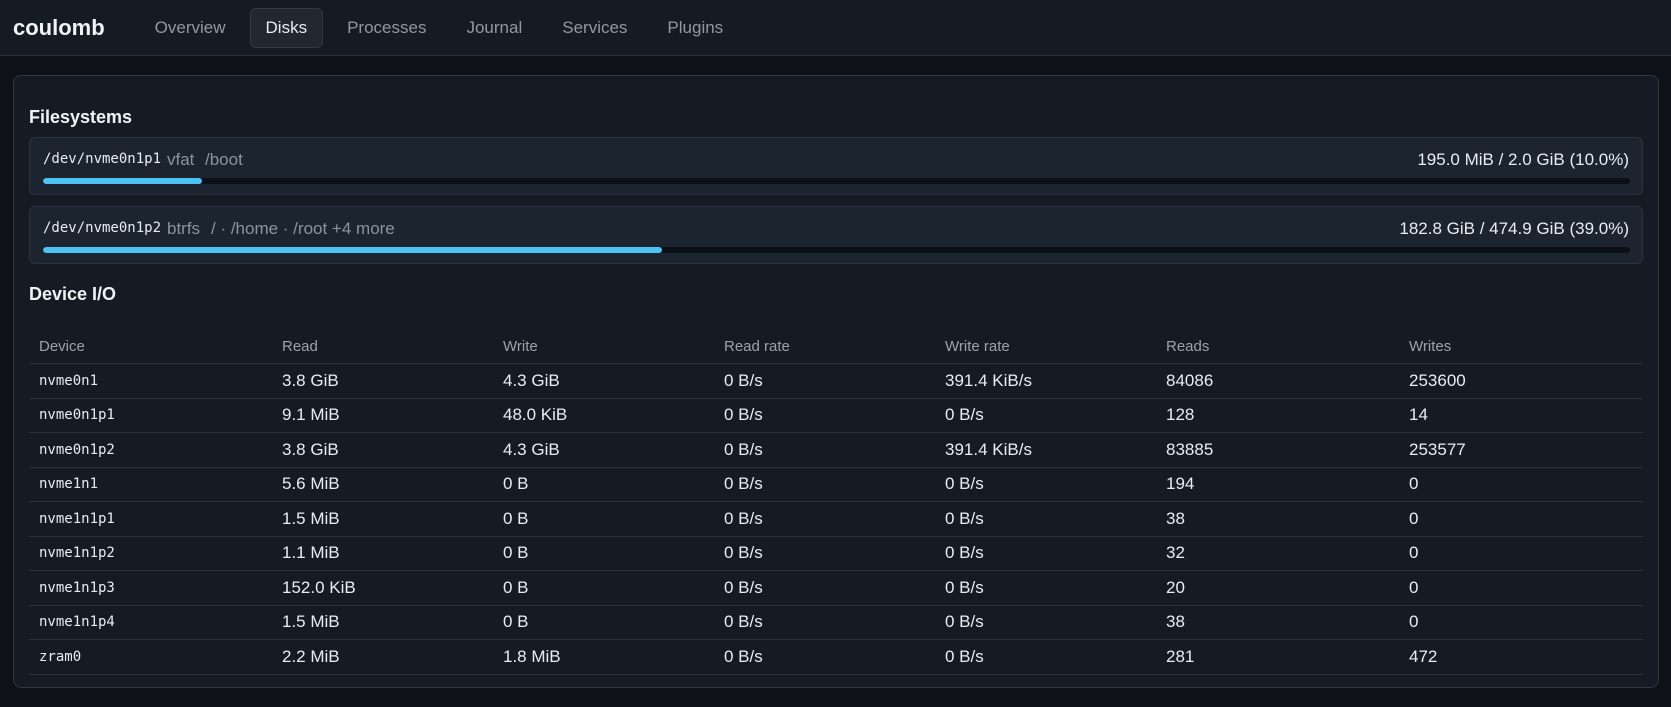 This screenshot has height=707, width=1671. I want to click on filesystem-mounts: /boot, so click(224, 159).